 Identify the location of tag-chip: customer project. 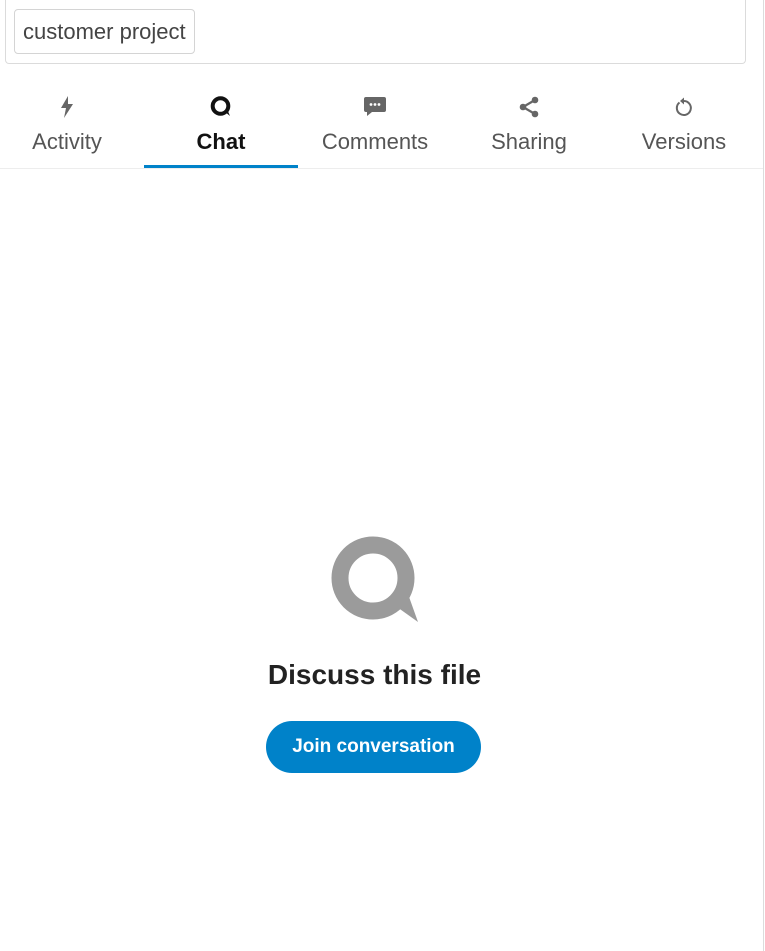
(104, 31).